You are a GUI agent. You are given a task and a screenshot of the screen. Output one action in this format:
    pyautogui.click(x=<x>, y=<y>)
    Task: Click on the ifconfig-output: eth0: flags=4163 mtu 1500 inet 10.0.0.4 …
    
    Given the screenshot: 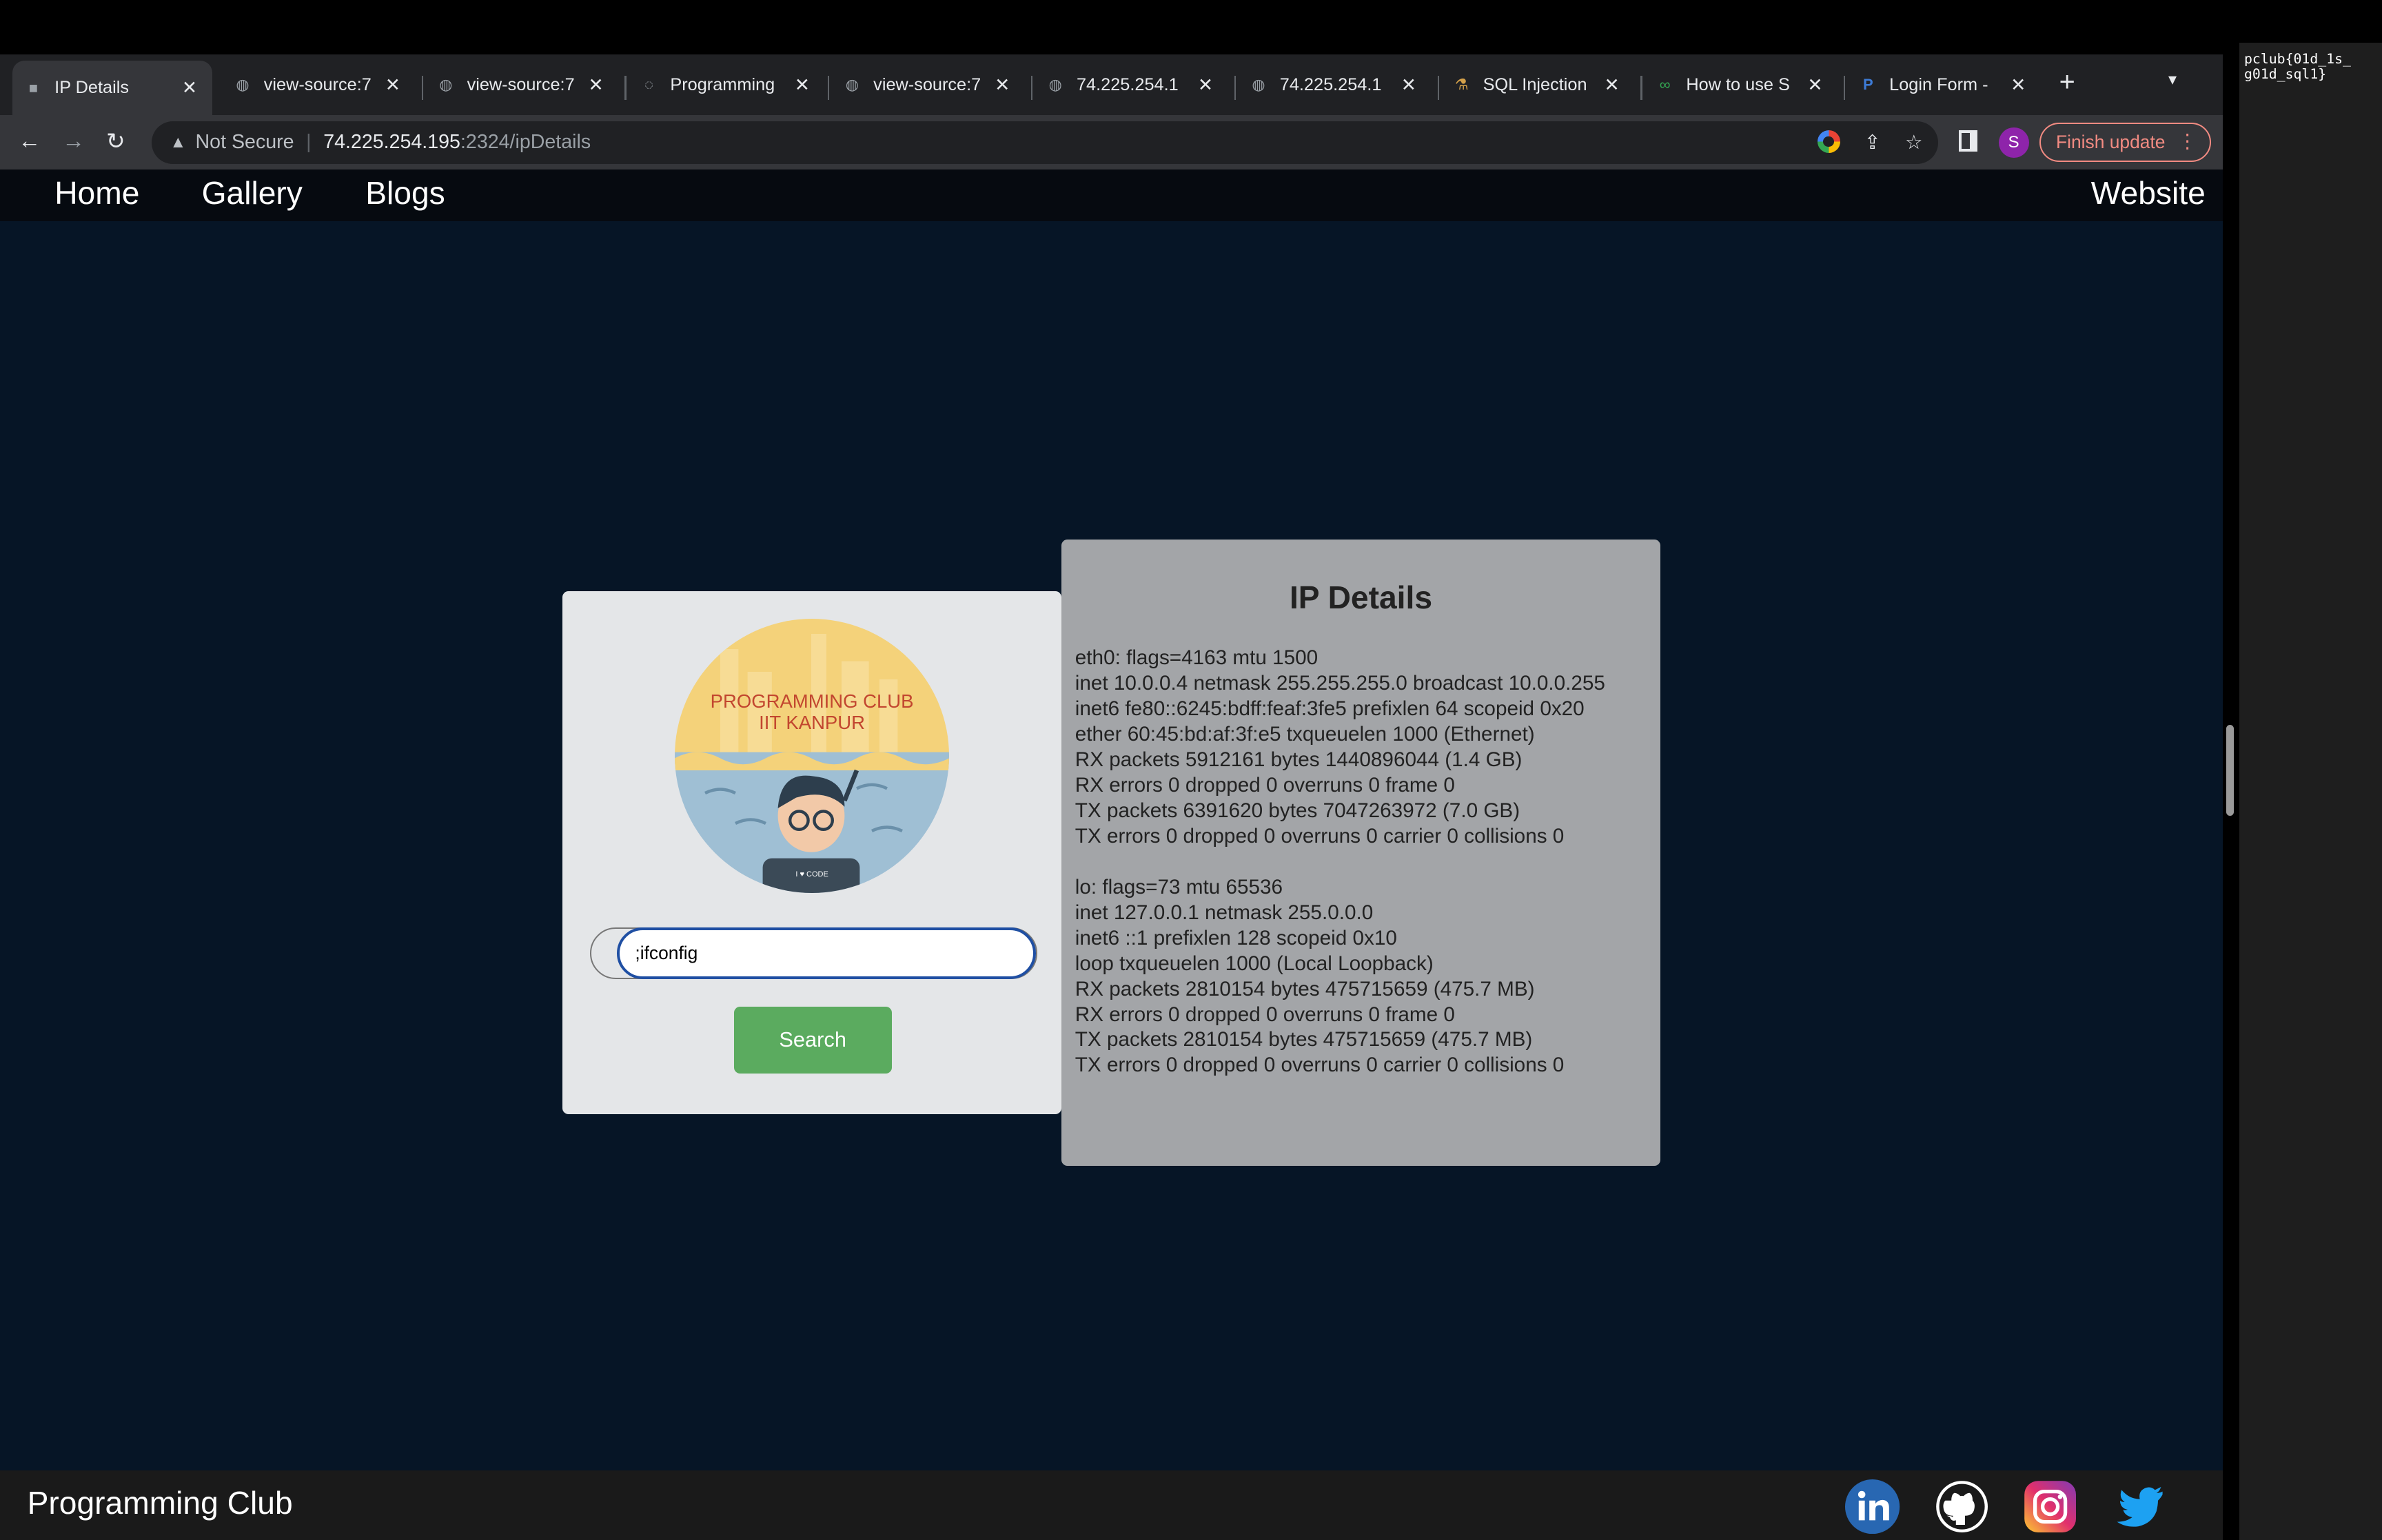 What is the action you would take?
    pyautogui.click(x=1340, y=861)
    